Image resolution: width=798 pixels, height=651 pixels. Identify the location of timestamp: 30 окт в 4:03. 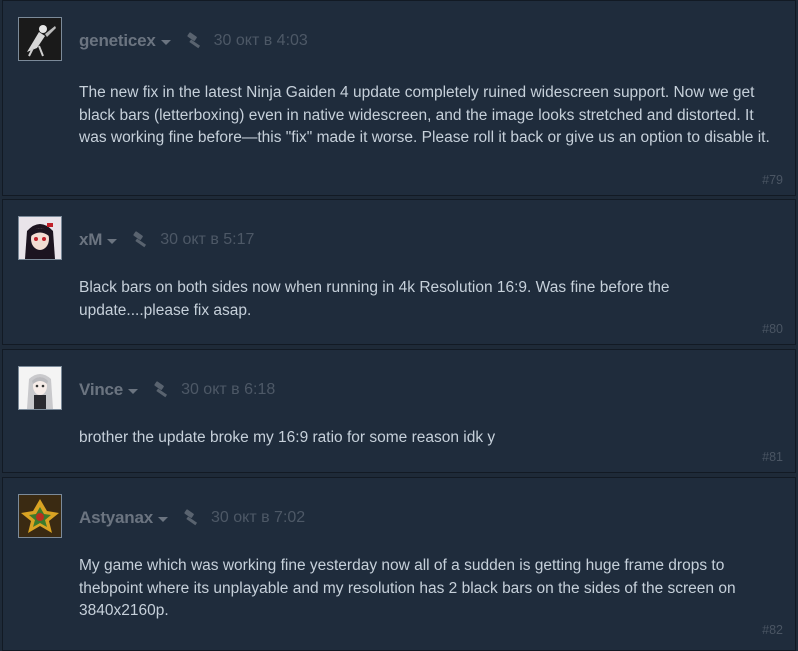
(260, 40).